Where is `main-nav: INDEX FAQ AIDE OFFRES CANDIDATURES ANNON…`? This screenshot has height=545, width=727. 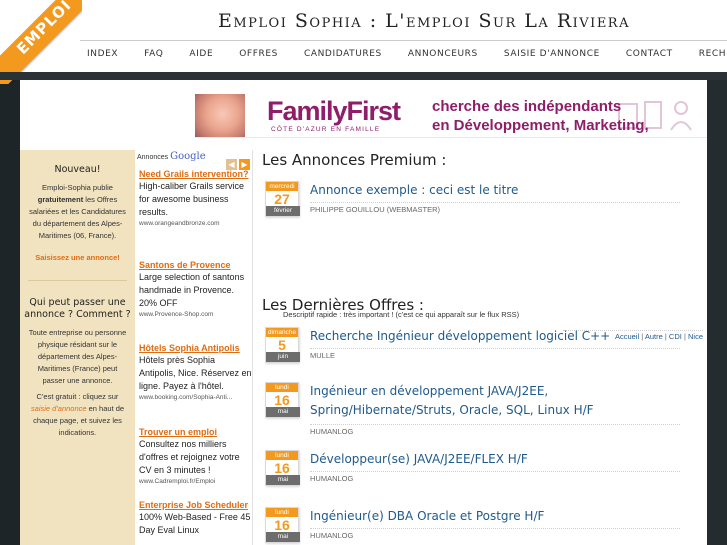 main-nav: INDEX FAQ AIDE OFFRES CANDIDATURES ANNON… is located at coordinates (400, 54).